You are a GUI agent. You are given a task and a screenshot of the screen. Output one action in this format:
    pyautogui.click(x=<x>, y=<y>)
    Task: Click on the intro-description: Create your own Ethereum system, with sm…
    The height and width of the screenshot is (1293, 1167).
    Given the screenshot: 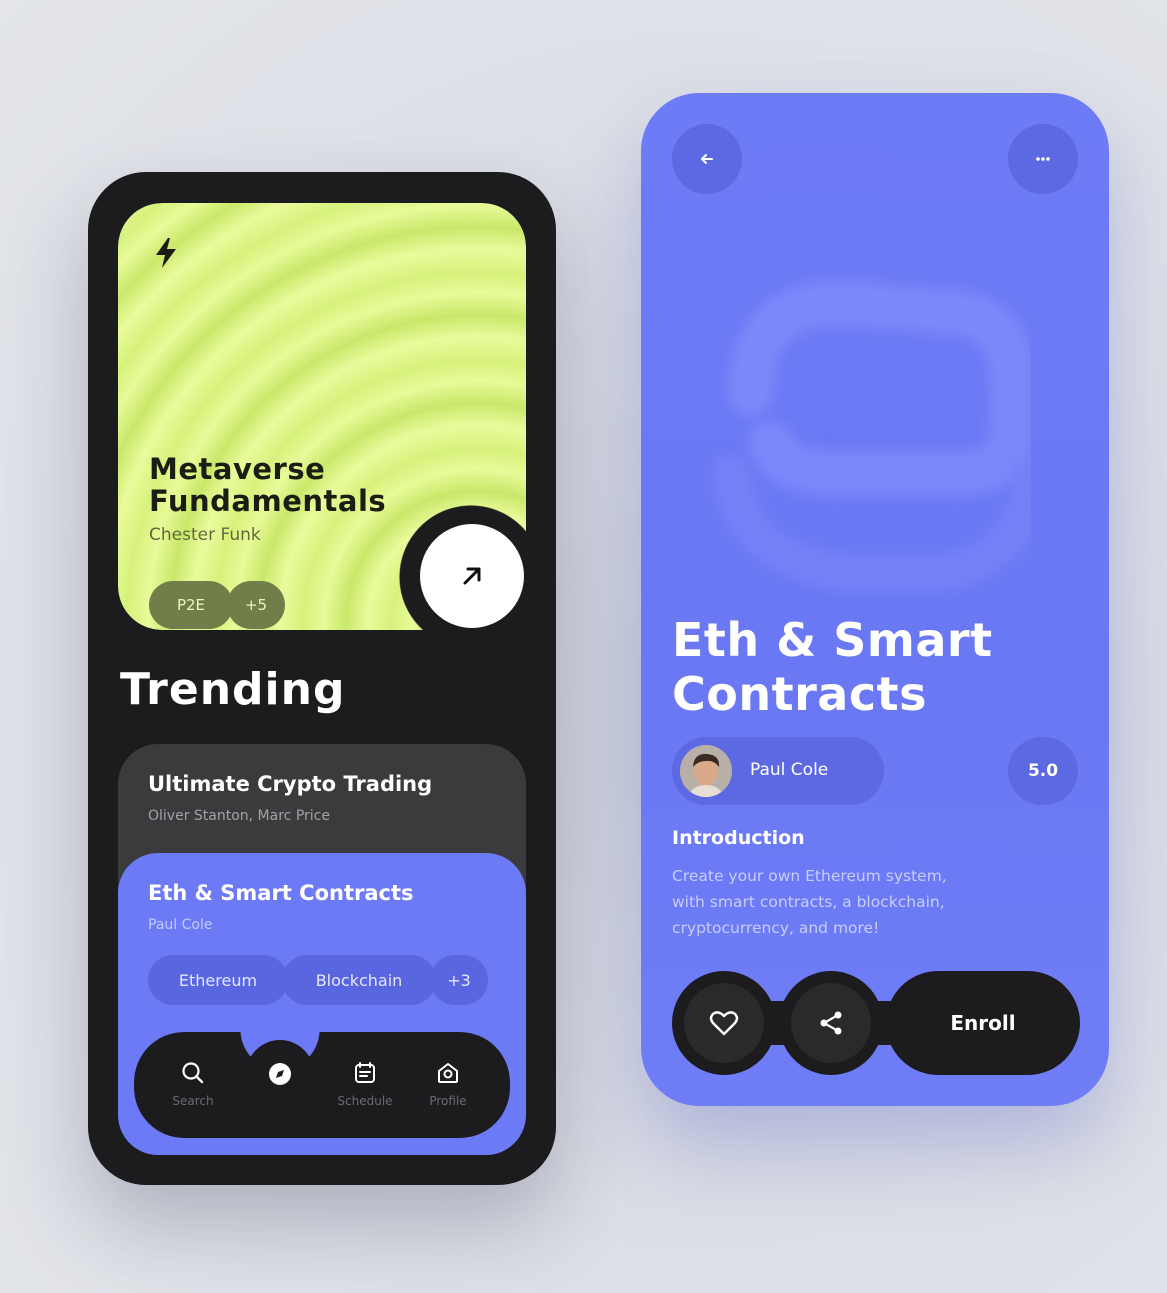 What is the action you would take?
    pyautogui.click(x=809, y=902)
    